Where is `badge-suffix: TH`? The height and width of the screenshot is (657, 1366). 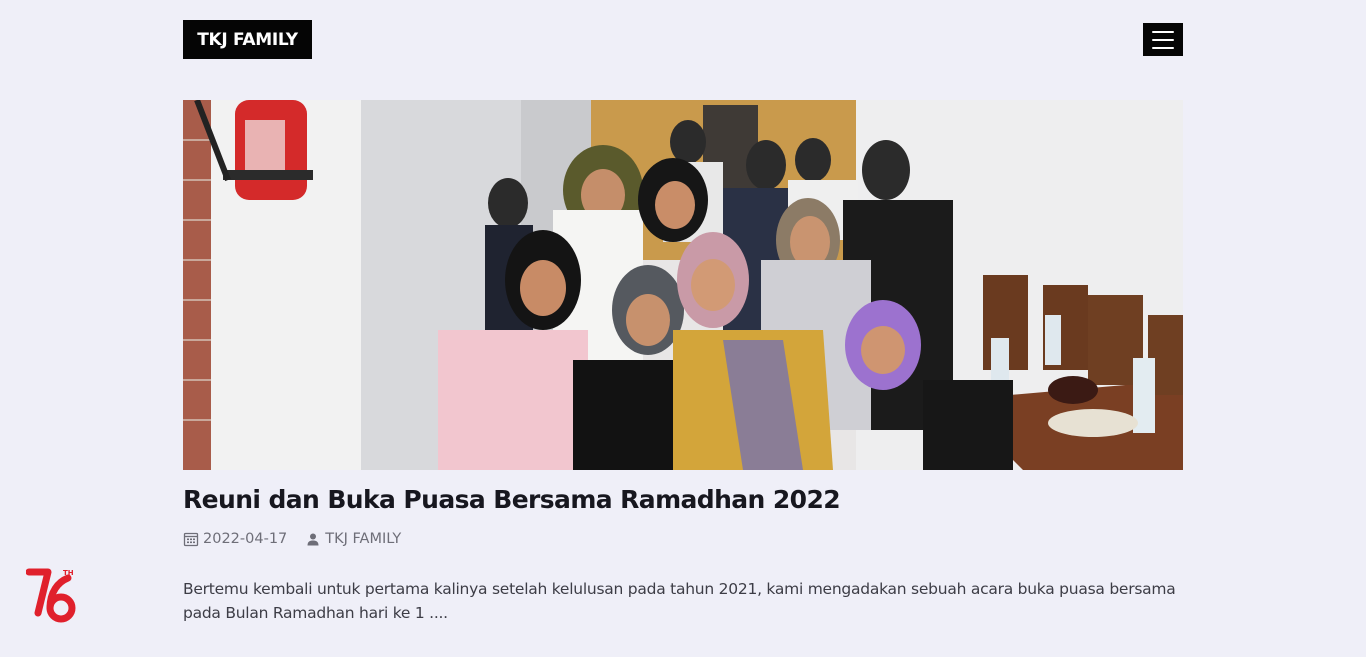
badge-suffix: TH is located at coordinates (68, 573).